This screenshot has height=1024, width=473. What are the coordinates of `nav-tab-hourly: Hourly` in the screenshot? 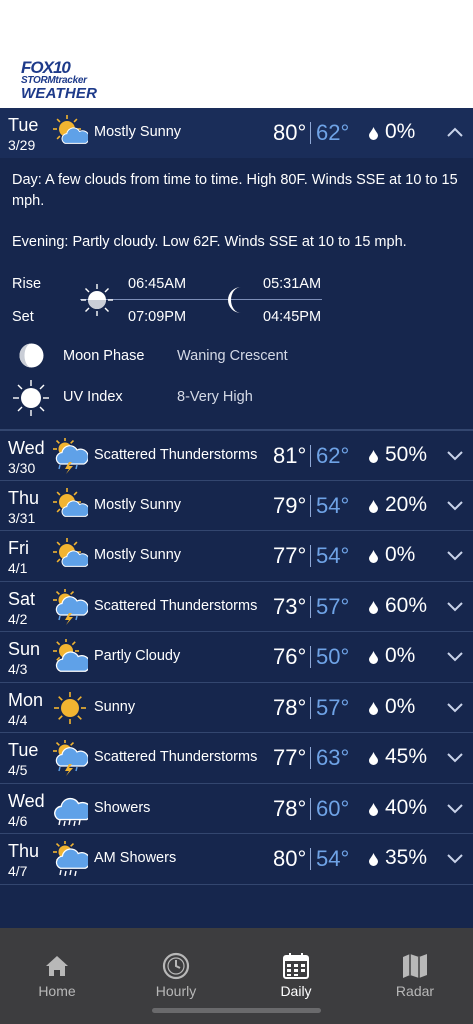 It's located at (176, 977).